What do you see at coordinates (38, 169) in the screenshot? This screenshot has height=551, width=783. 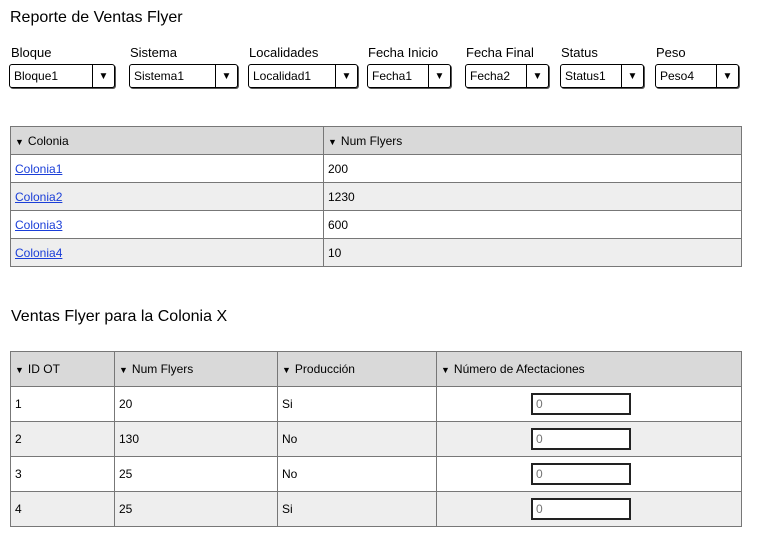 I see `colonia-link: Colonia1` at bounding box center [38, 169].